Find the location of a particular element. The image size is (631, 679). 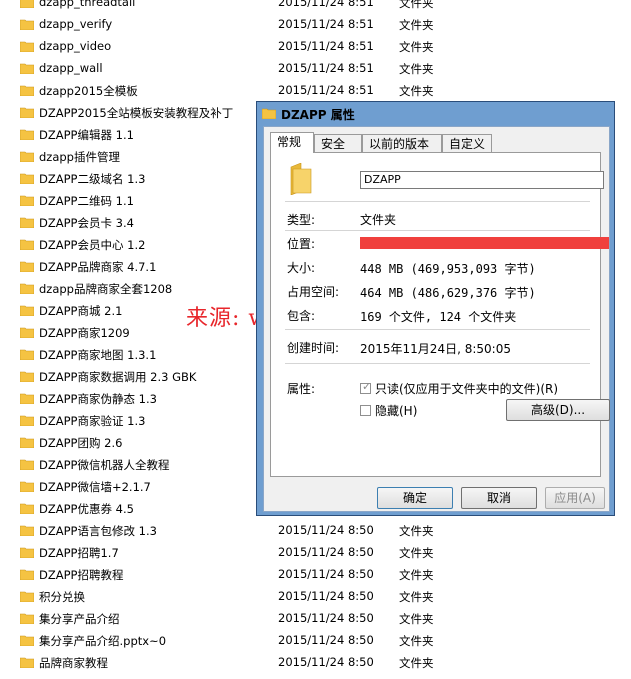

file-row: dzapp2015全模板 2015/11/24 8:51 文件夹 is located at coordinates (315, 91).